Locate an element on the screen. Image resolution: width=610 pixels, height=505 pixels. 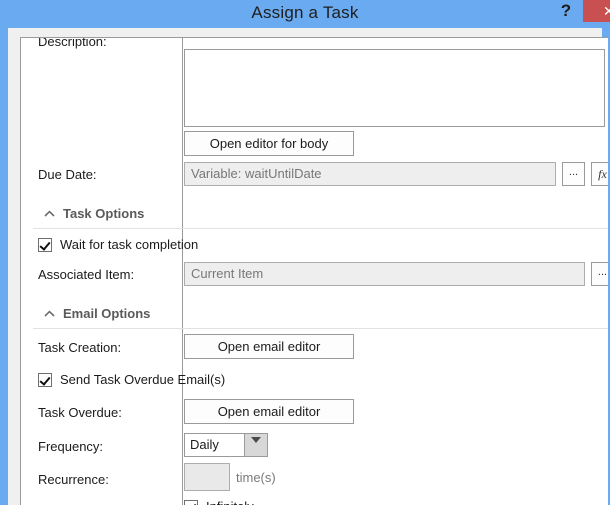
email-options-section-header: Email Options is located at coordinates (320, 316).